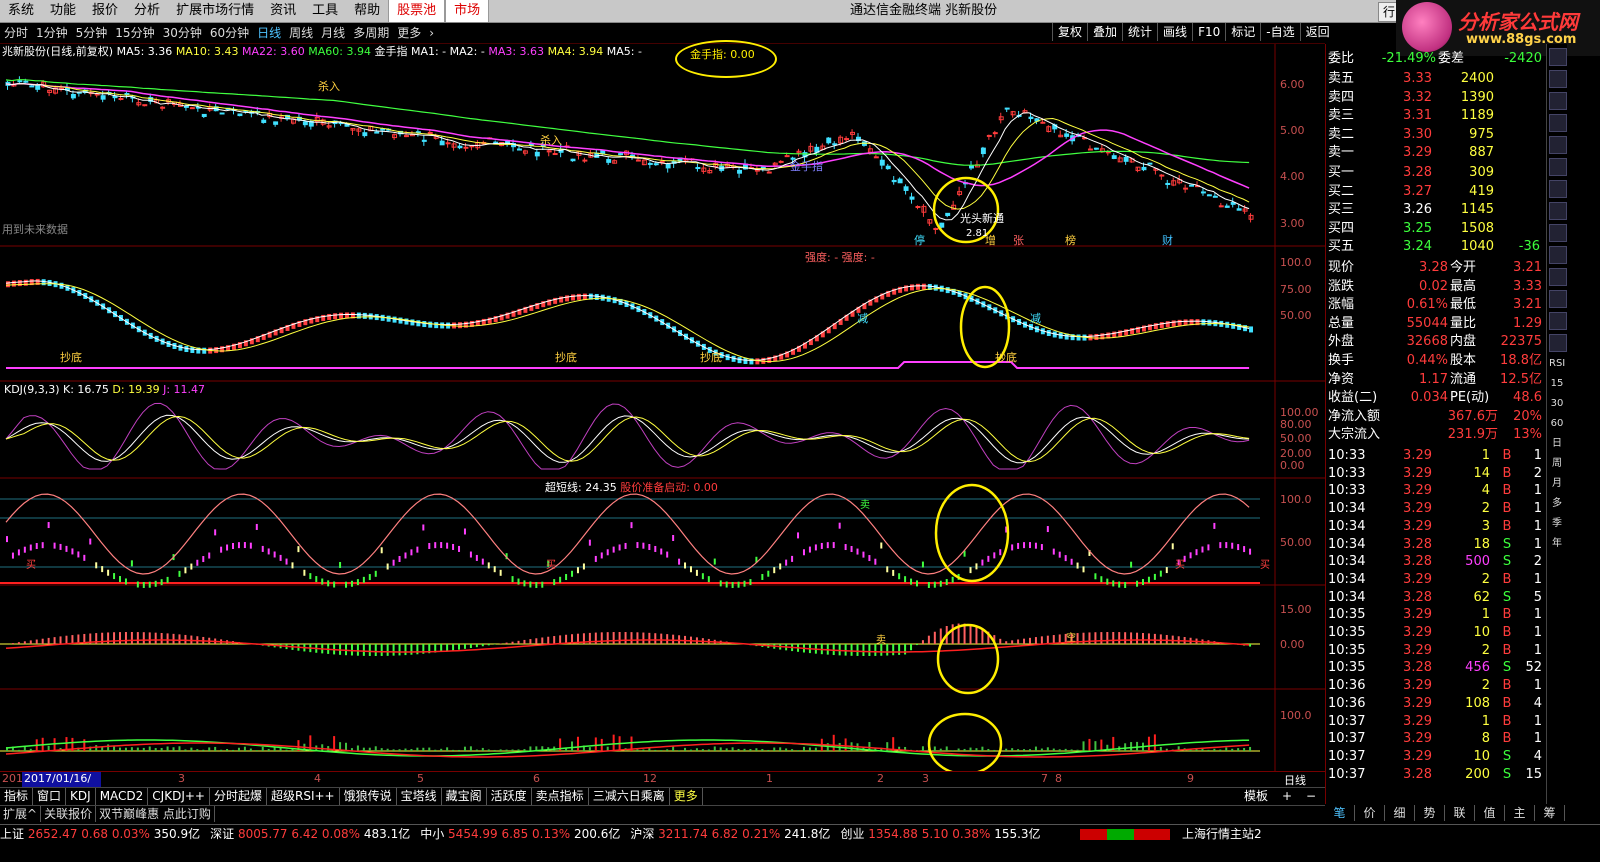 This screenshot has height=862, width=1600. I want to click on period-shortcut-icon: 60, so click(1557, 424).